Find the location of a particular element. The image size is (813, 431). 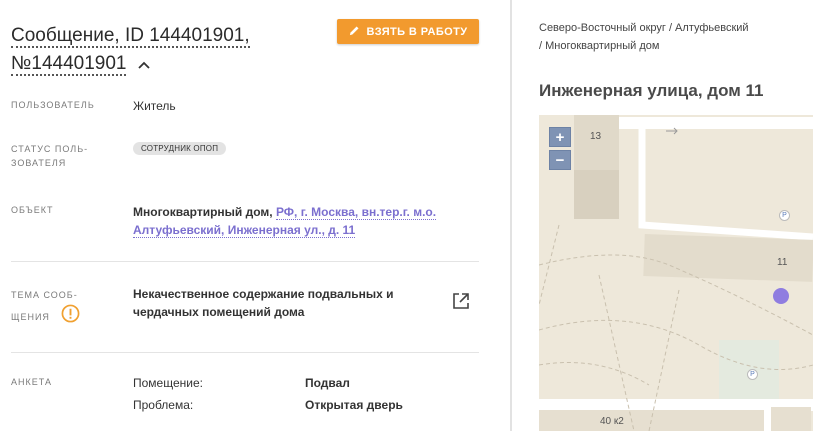

survey-answer-1: Подвал is located at coordinates (327, 383).